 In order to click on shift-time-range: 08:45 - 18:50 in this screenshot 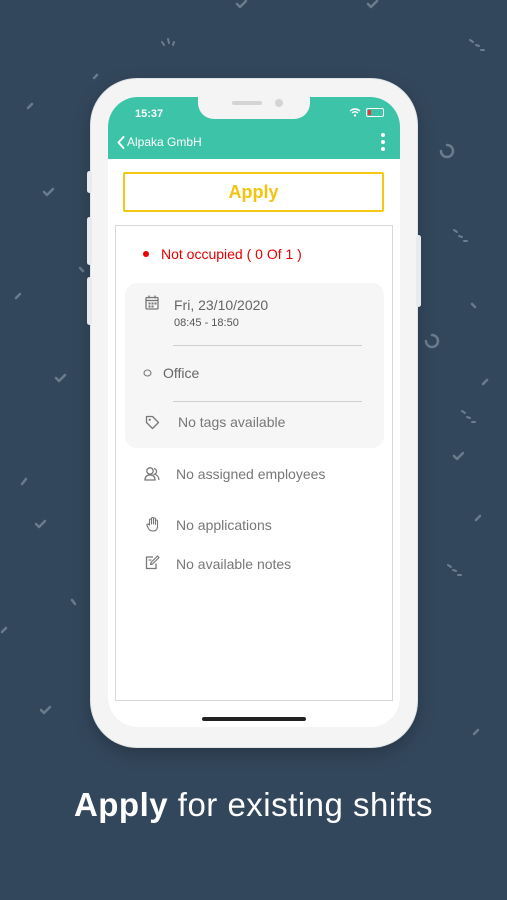, I will do `click(206, 323)`.